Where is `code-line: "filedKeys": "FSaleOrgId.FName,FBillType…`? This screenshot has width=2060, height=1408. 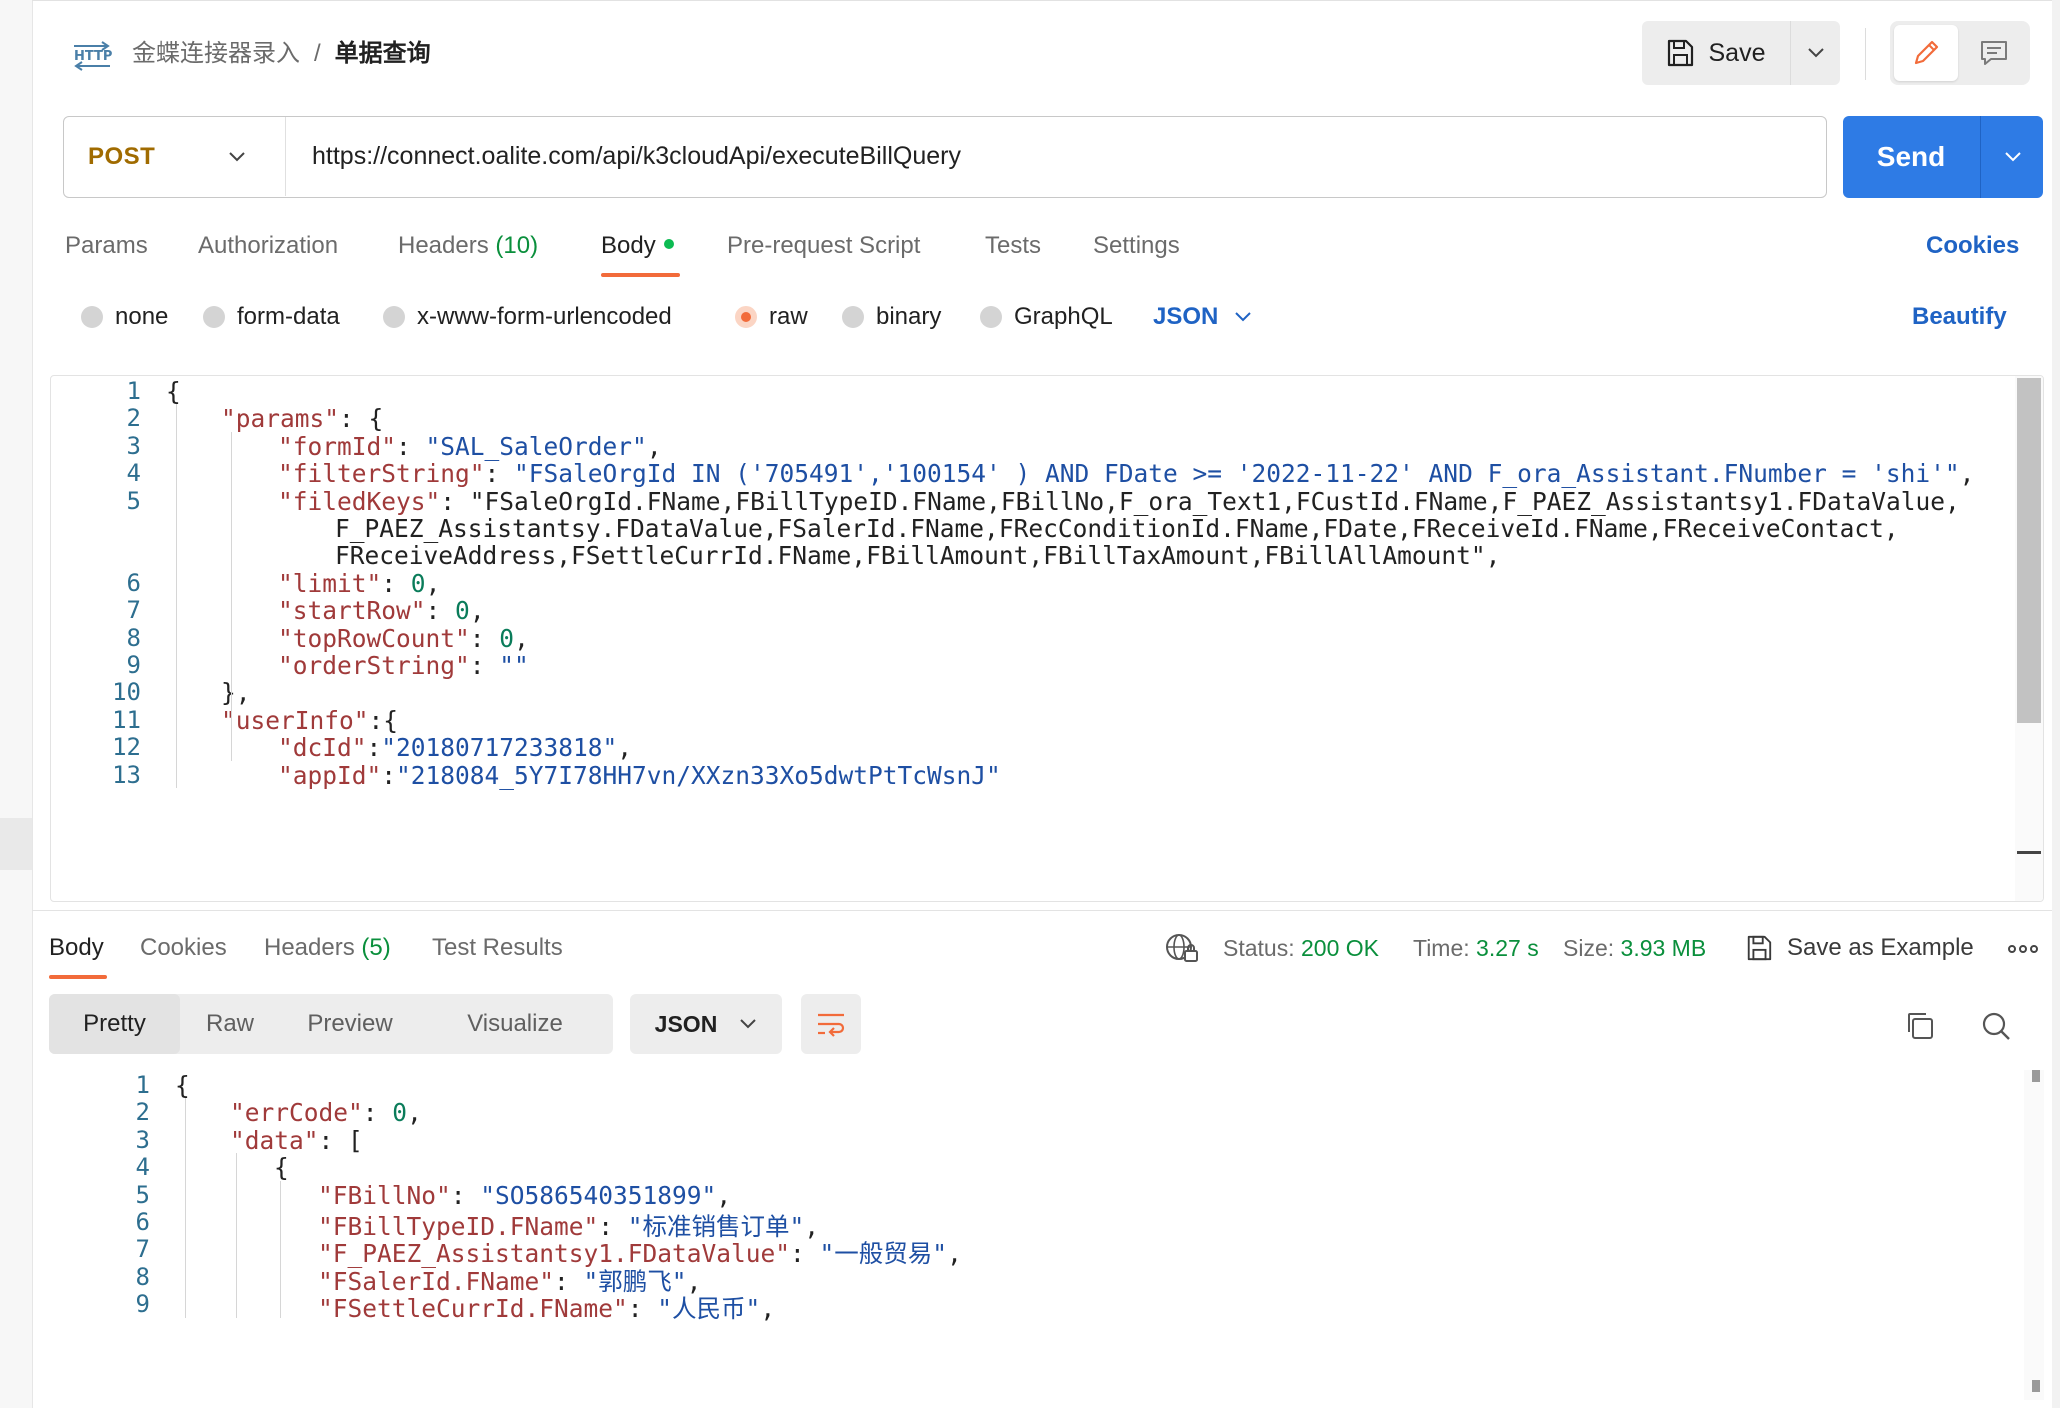 code-line: "filedKeys": "FSaleOrgId.FName,FBillType… is located at coordinates (1119, 501).